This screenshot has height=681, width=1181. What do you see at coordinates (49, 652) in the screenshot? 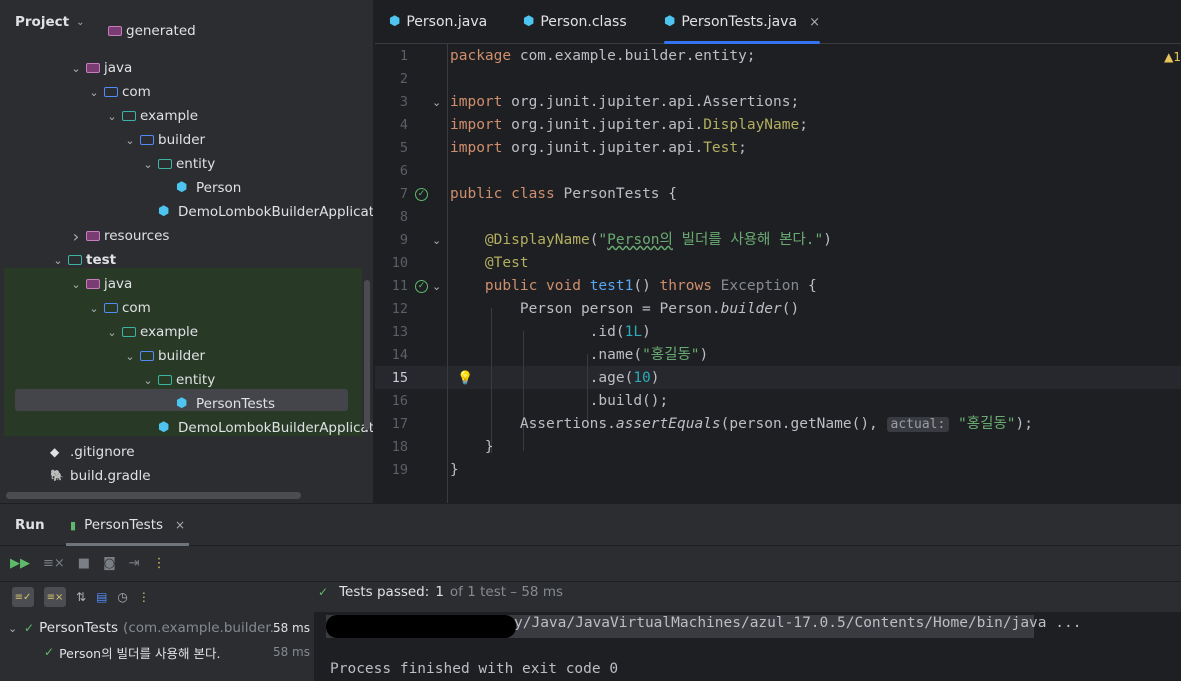
I see `check-icon: ✓` at bounding box center [49, 652].